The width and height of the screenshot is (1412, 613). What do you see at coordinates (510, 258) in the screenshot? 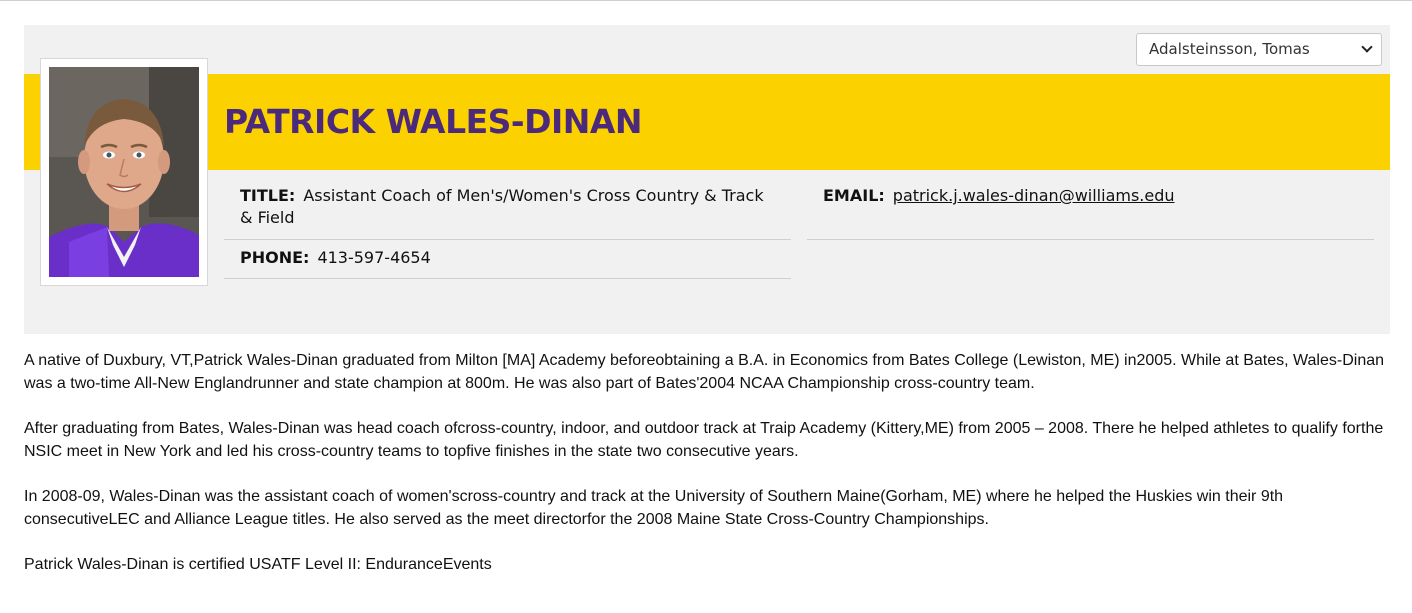
I see `phone-field: PHONE: 413-597-4654` at bounding box center [510, 258].